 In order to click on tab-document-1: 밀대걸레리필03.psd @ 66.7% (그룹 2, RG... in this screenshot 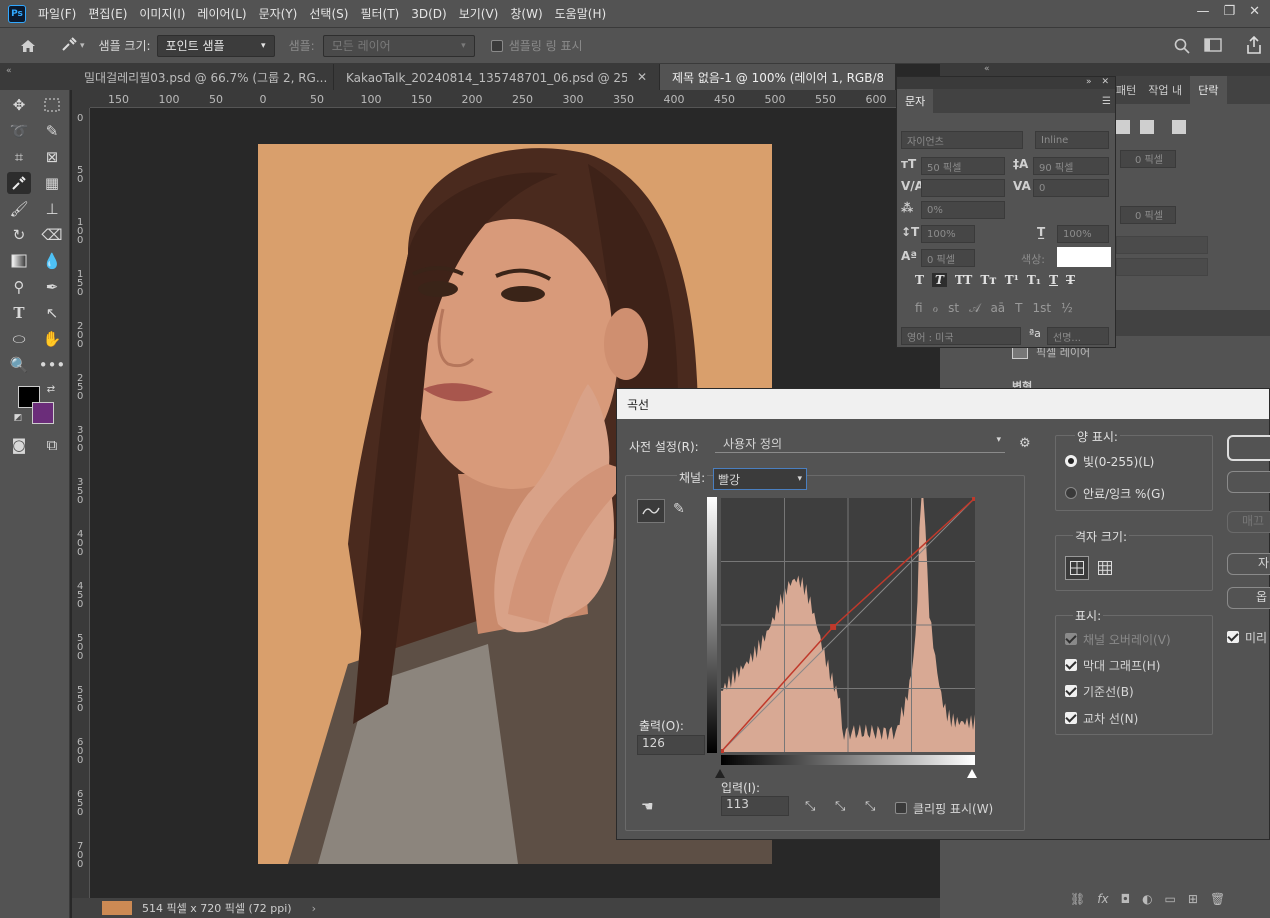, I will do `click(203, 77)`.